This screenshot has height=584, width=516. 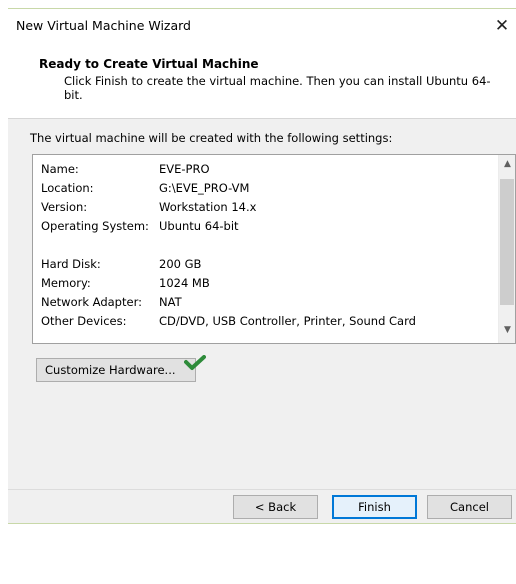 I want to click on check-icon, so click(x=195, y=362).